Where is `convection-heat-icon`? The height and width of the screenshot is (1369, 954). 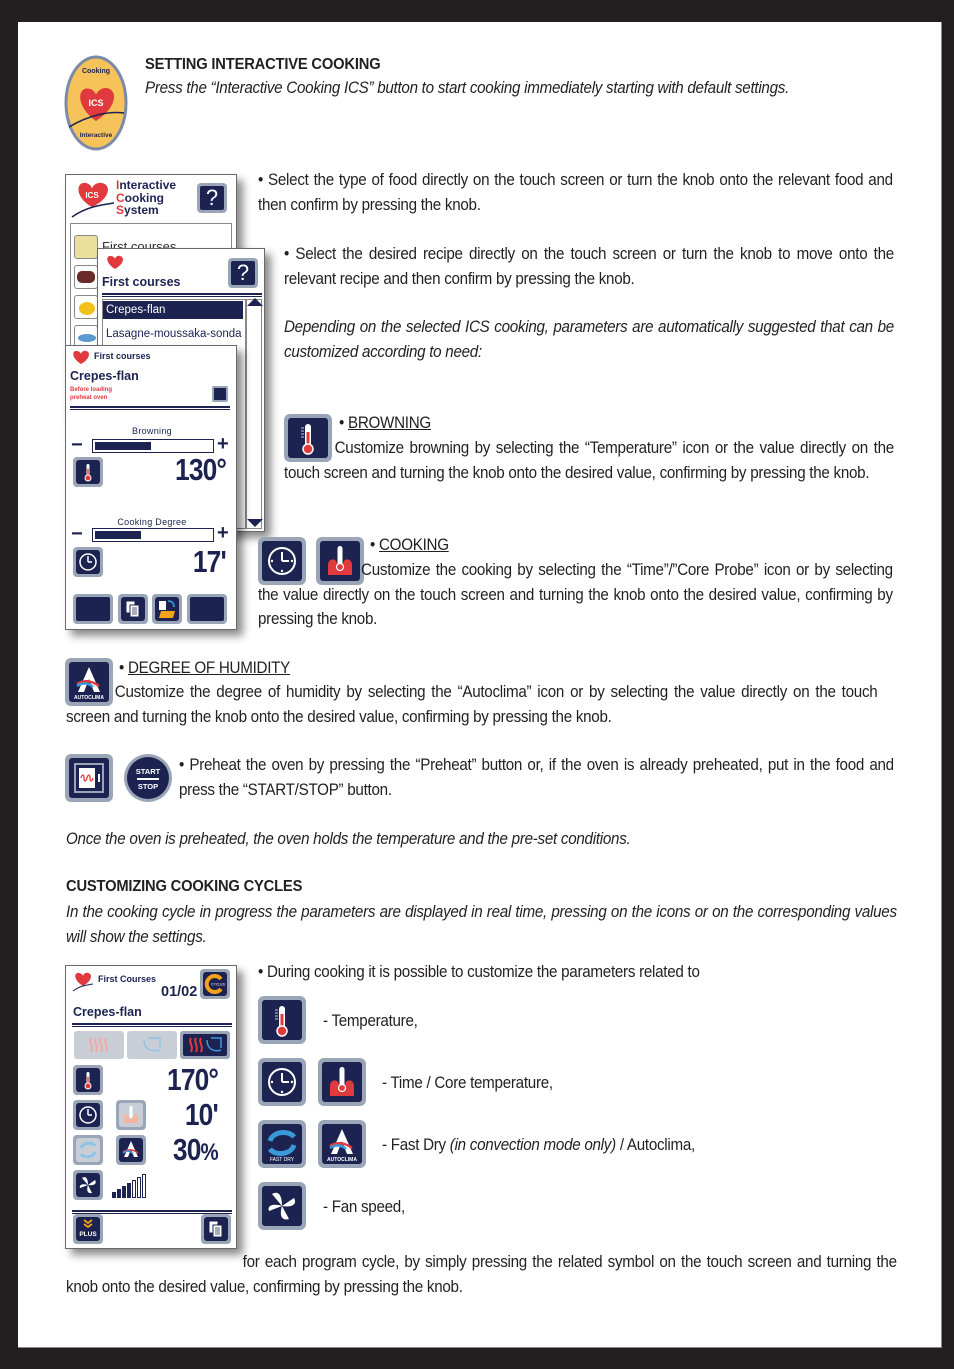 convection-heat-icon is located at coordinates (98, 1045).